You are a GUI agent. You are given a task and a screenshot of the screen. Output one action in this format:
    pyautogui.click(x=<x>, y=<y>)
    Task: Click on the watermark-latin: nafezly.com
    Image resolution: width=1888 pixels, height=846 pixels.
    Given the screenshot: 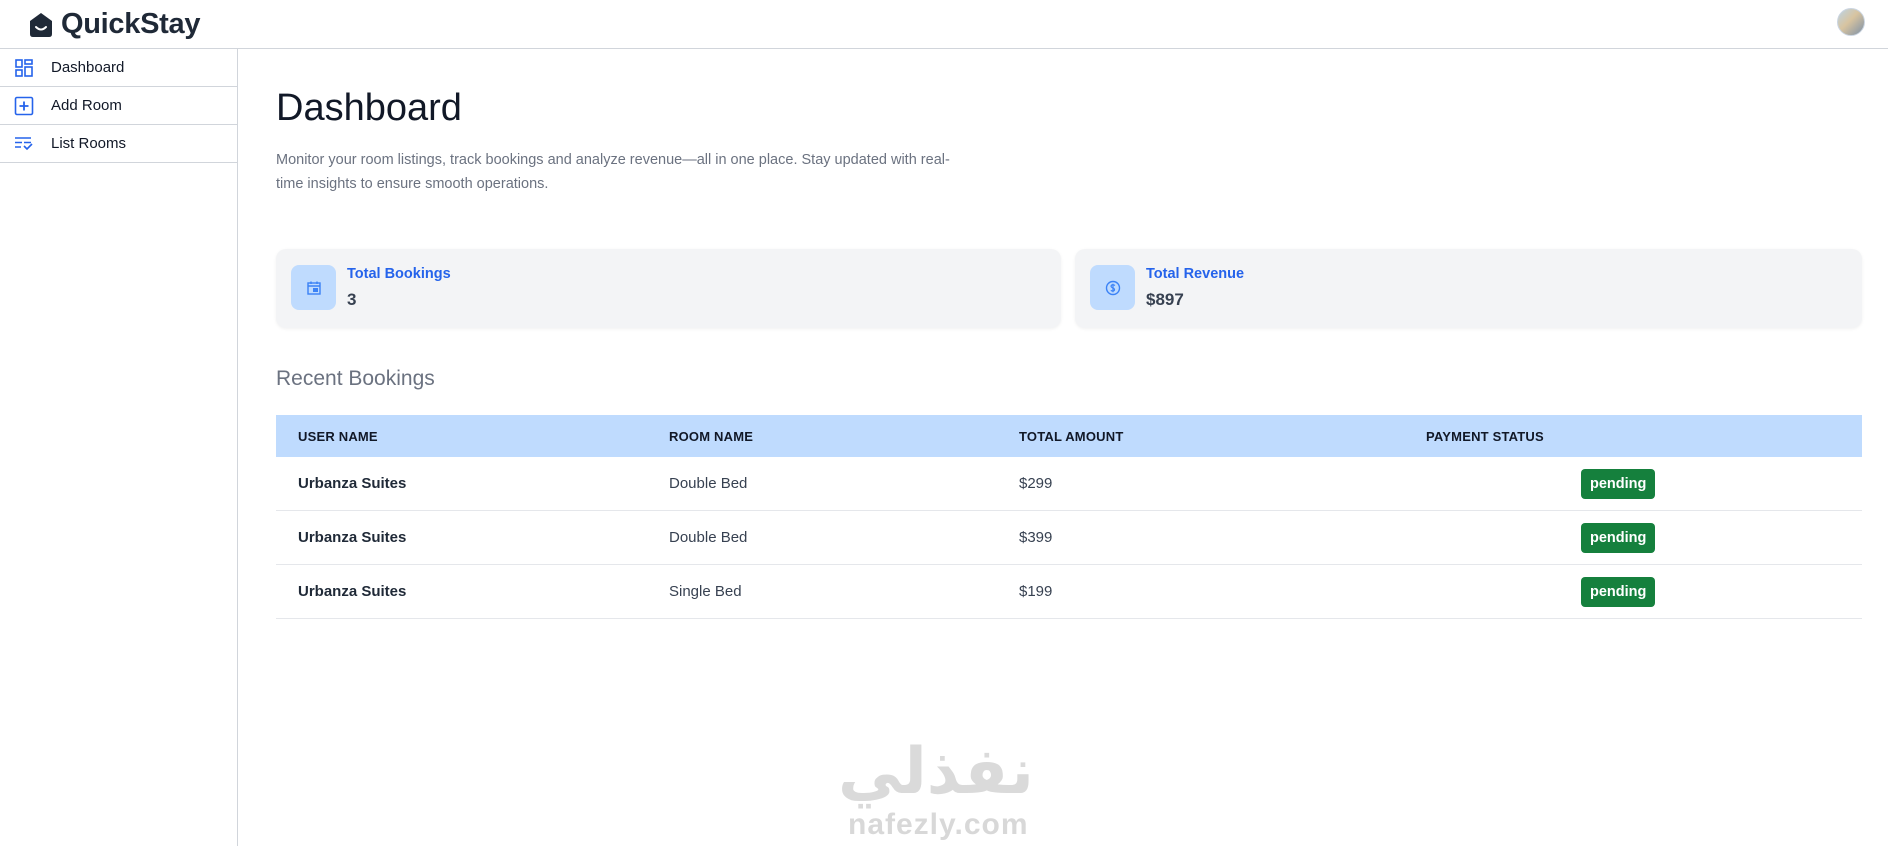 What is the action you would take?
    pyautogui.click(x=938, y=824)
    